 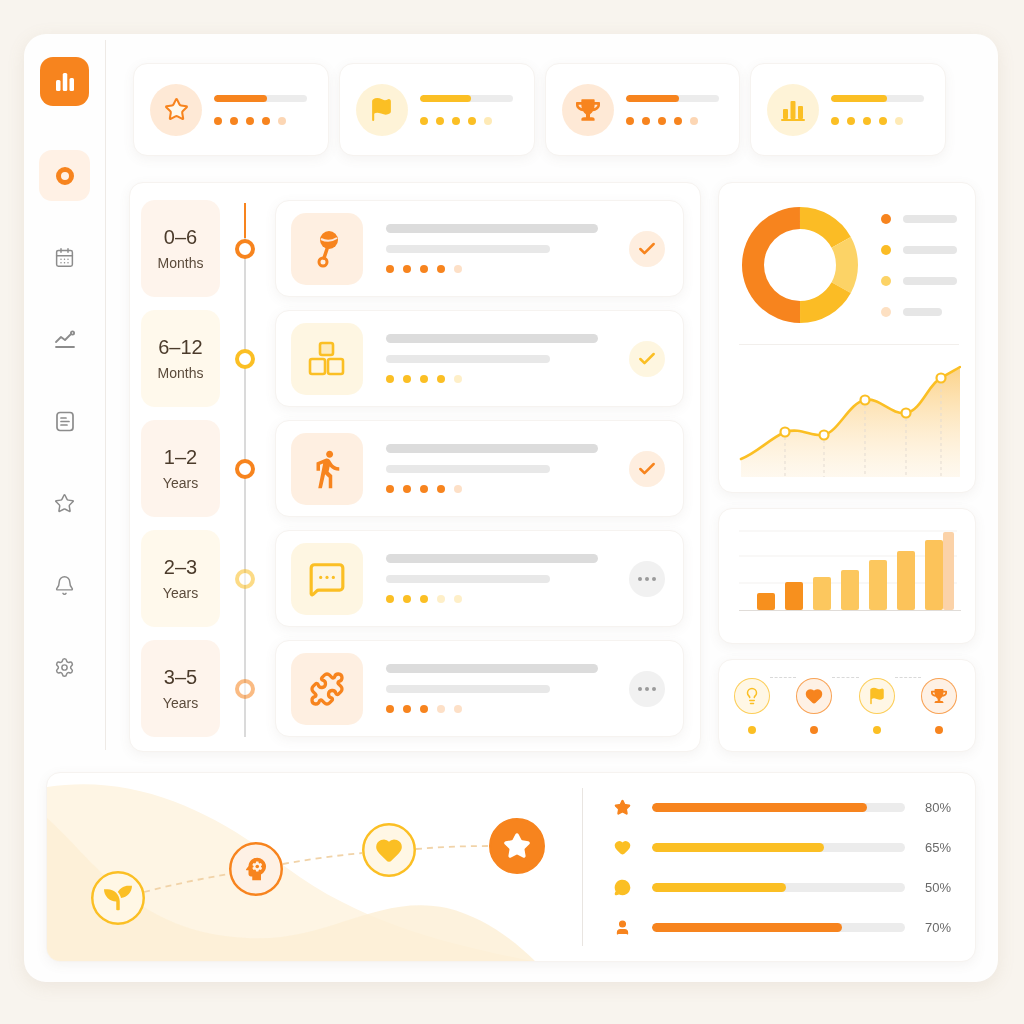 What do you see at coordinates (180, 457) in the screenshot?
I see `age-range: 1–2` at bounding box center [180, 457].